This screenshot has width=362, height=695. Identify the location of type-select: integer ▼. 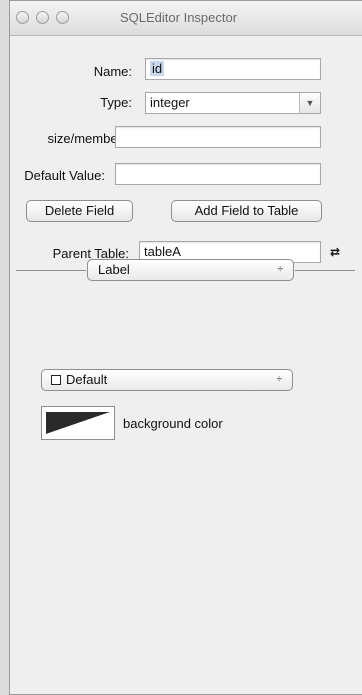
(233, 103).